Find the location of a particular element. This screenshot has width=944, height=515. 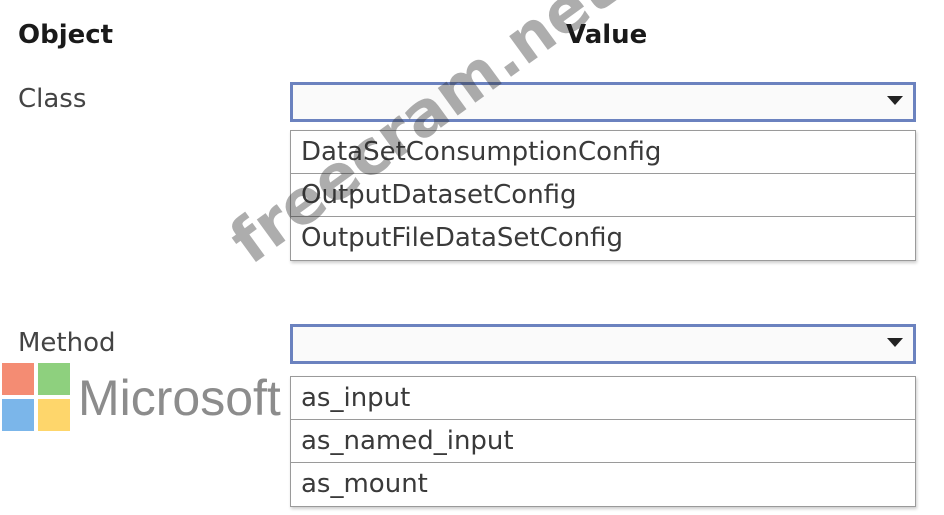

class-dropdown is located at coordinates (603, 102).